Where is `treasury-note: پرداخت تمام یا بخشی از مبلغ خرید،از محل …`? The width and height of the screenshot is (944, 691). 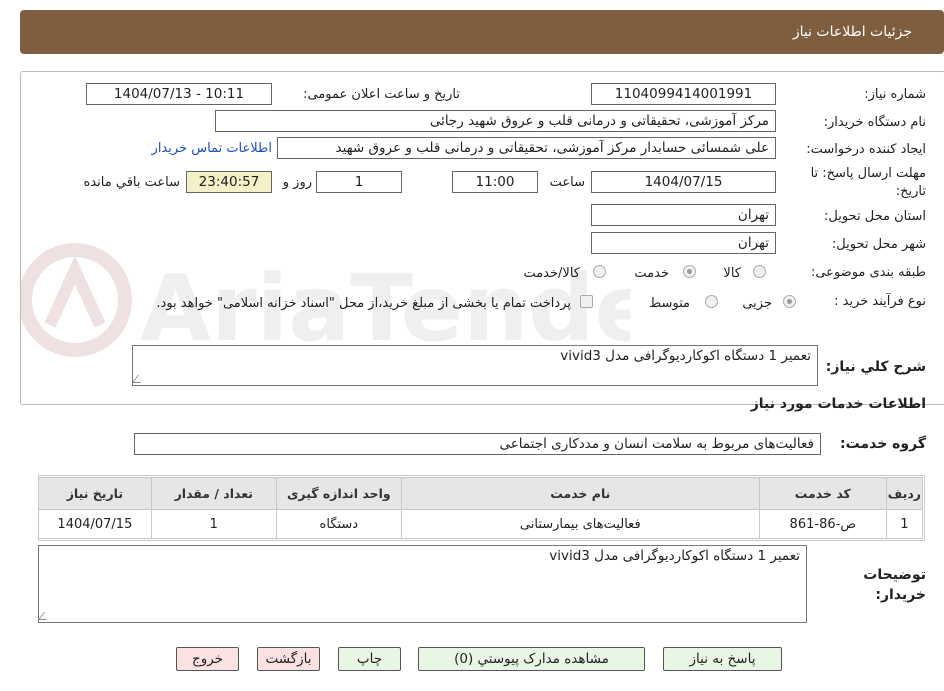 treasury-note: پرداخت تمام یا بخشی از مبلغ خرید،از محل … is located at coordinates (363, 303).